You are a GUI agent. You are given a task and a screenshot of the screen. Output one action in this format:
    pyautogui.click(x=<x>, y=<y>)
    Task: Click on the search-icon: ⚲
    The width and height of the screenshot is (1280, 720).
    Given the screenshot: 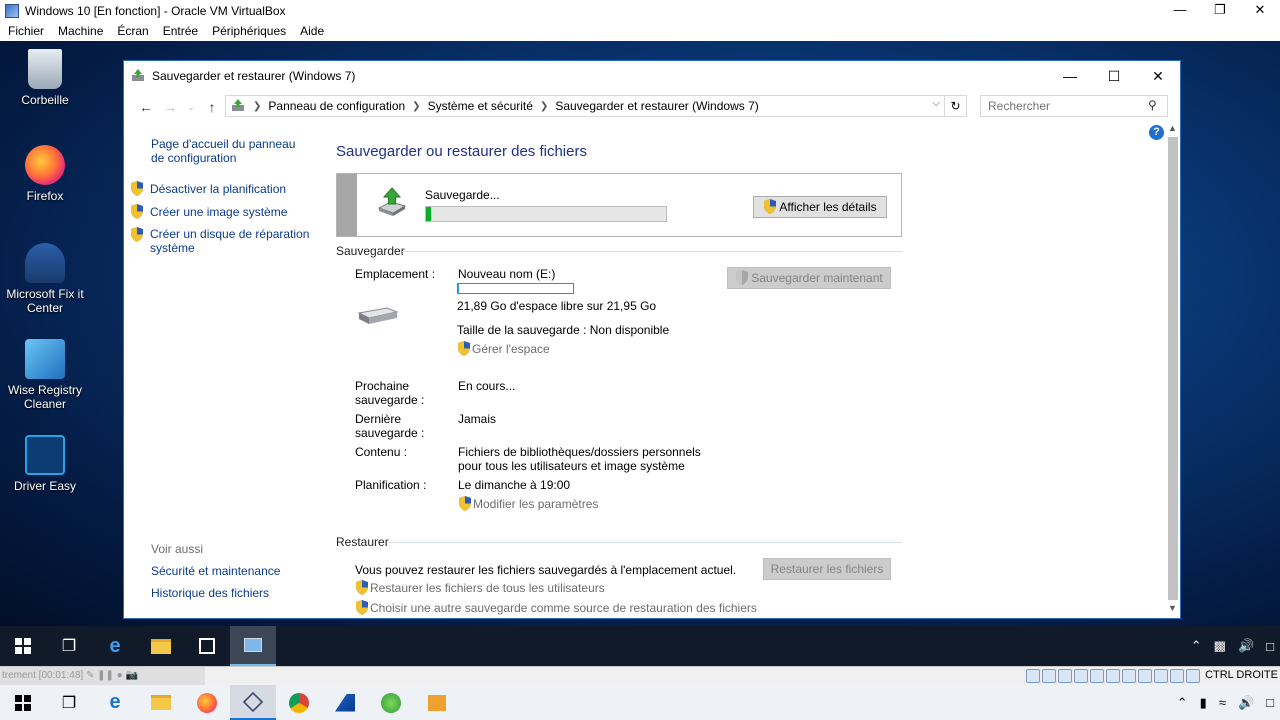 What is the action you would take?
    pyautogui.click(x=1152, y=105)
    